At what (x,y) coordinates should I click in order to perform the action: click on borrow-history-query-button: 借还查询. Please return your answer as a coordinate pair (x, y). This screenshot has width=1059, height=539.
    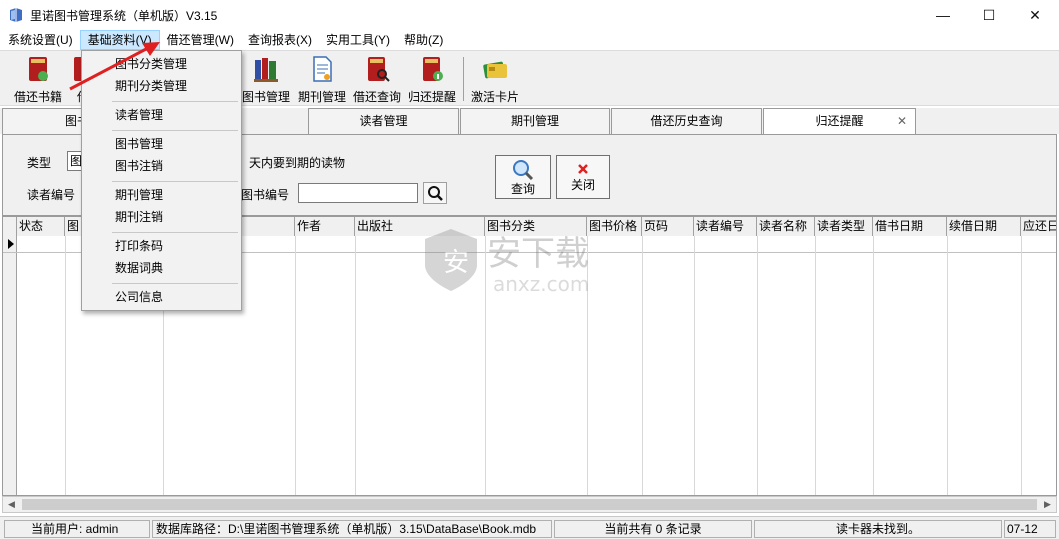
    Looking at the image, I should click on (377, 80).